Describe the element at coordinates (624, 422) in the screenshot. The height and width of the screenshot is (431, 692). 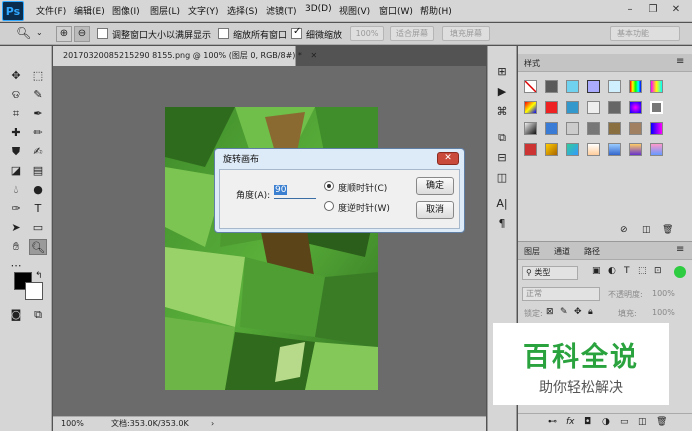
I see `new-group-icon: ▭` at that location.